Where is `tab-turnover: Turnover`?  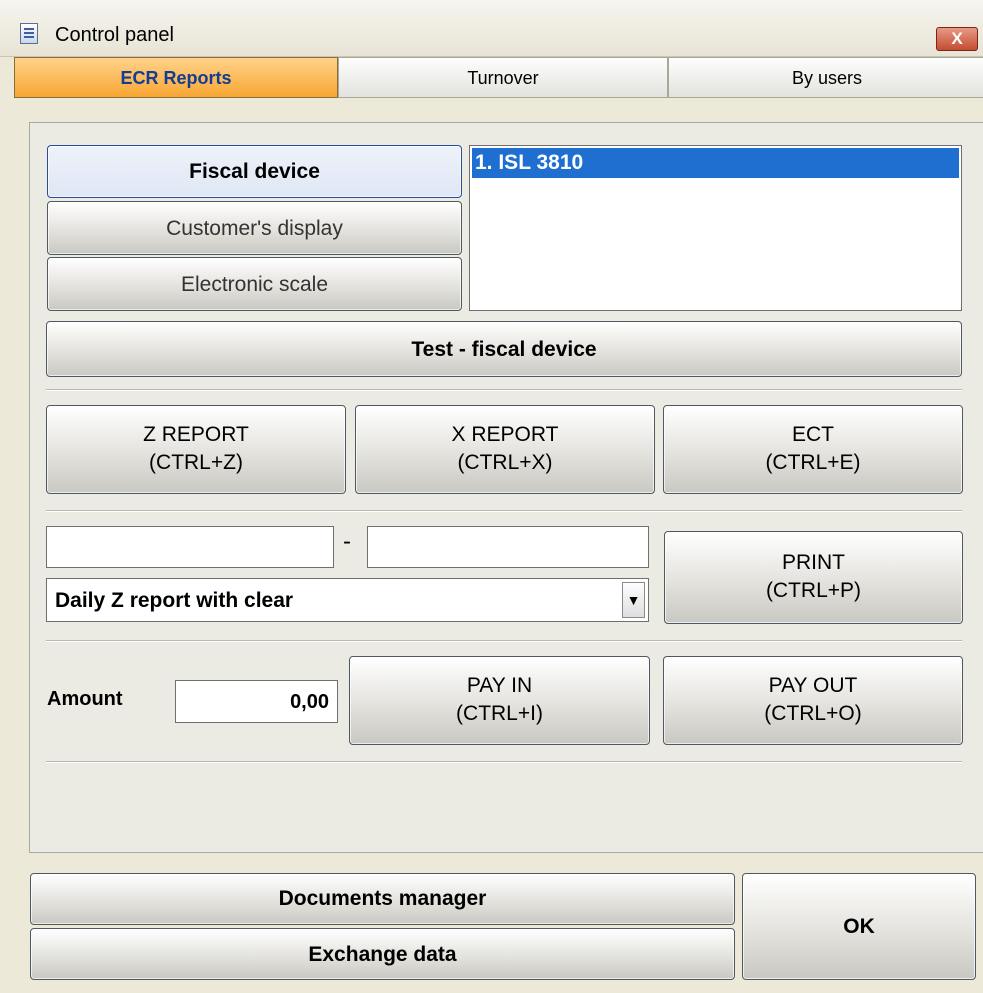 tab-turnover: Turnover is located at coordinates (503, 77).